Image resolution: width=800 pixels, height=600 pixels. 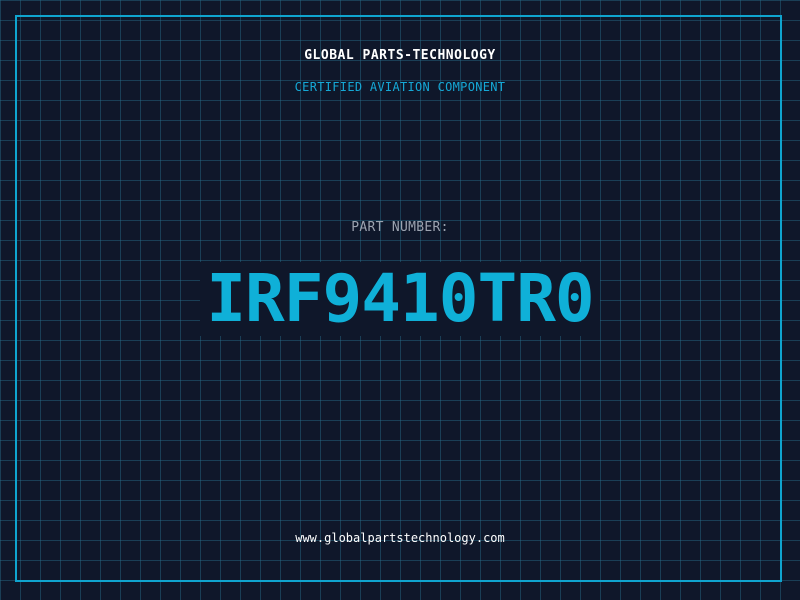 I want to click on part-number-container: IRF9410TR0, so click(x=400, y=299).